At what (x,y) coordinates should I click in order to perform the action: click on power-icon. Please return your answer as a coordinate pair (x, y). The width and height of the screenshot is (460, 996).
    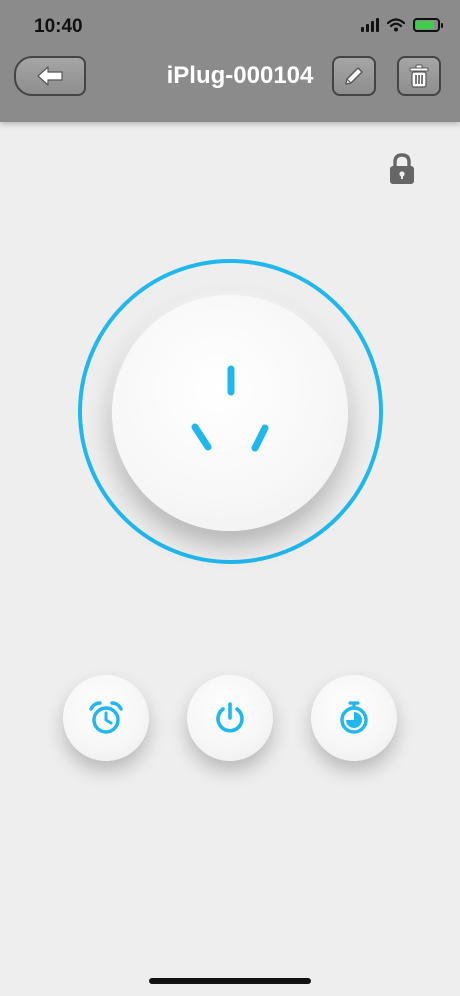
    Looking at the image, I should click on (230, 717).